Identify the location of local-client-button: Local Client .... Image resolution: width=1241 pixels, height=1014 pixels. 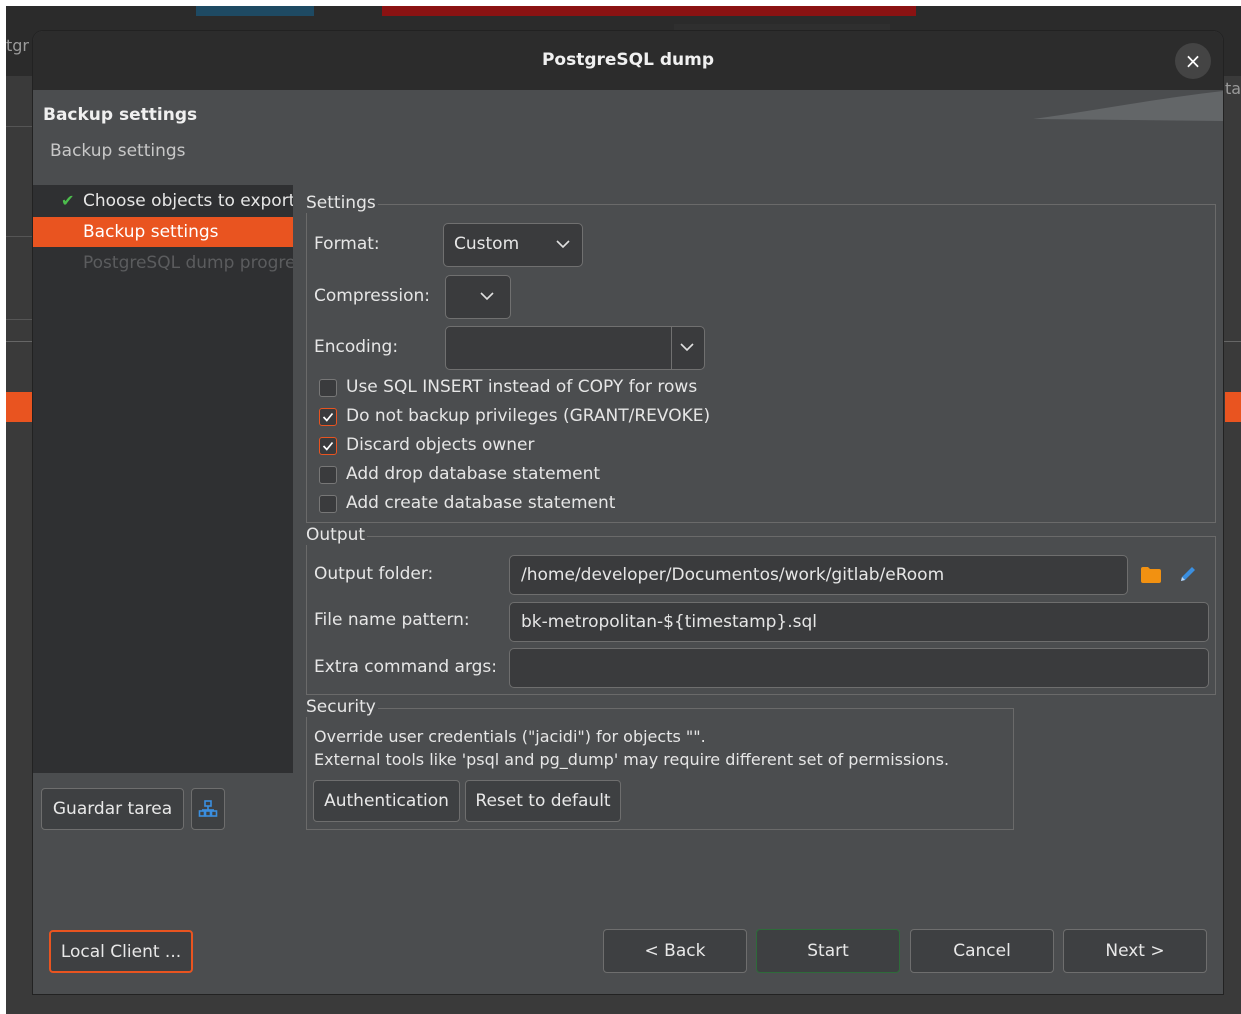
(121, 951).